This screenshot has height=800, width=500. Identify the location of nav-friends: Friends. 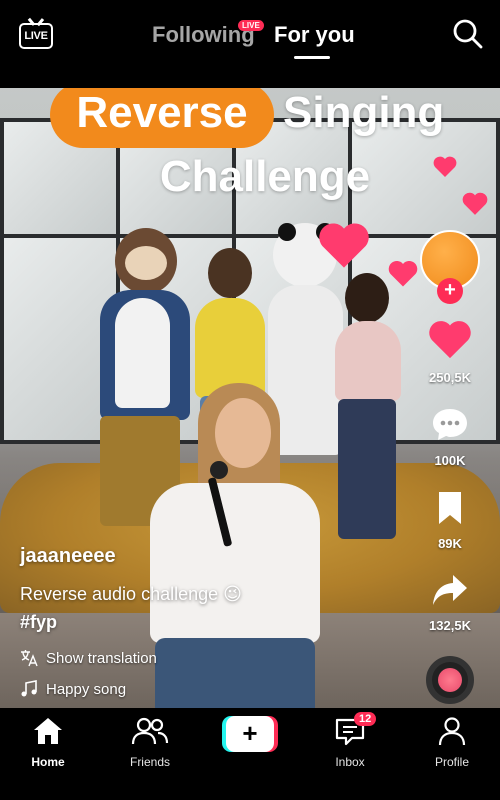
(150, 742).